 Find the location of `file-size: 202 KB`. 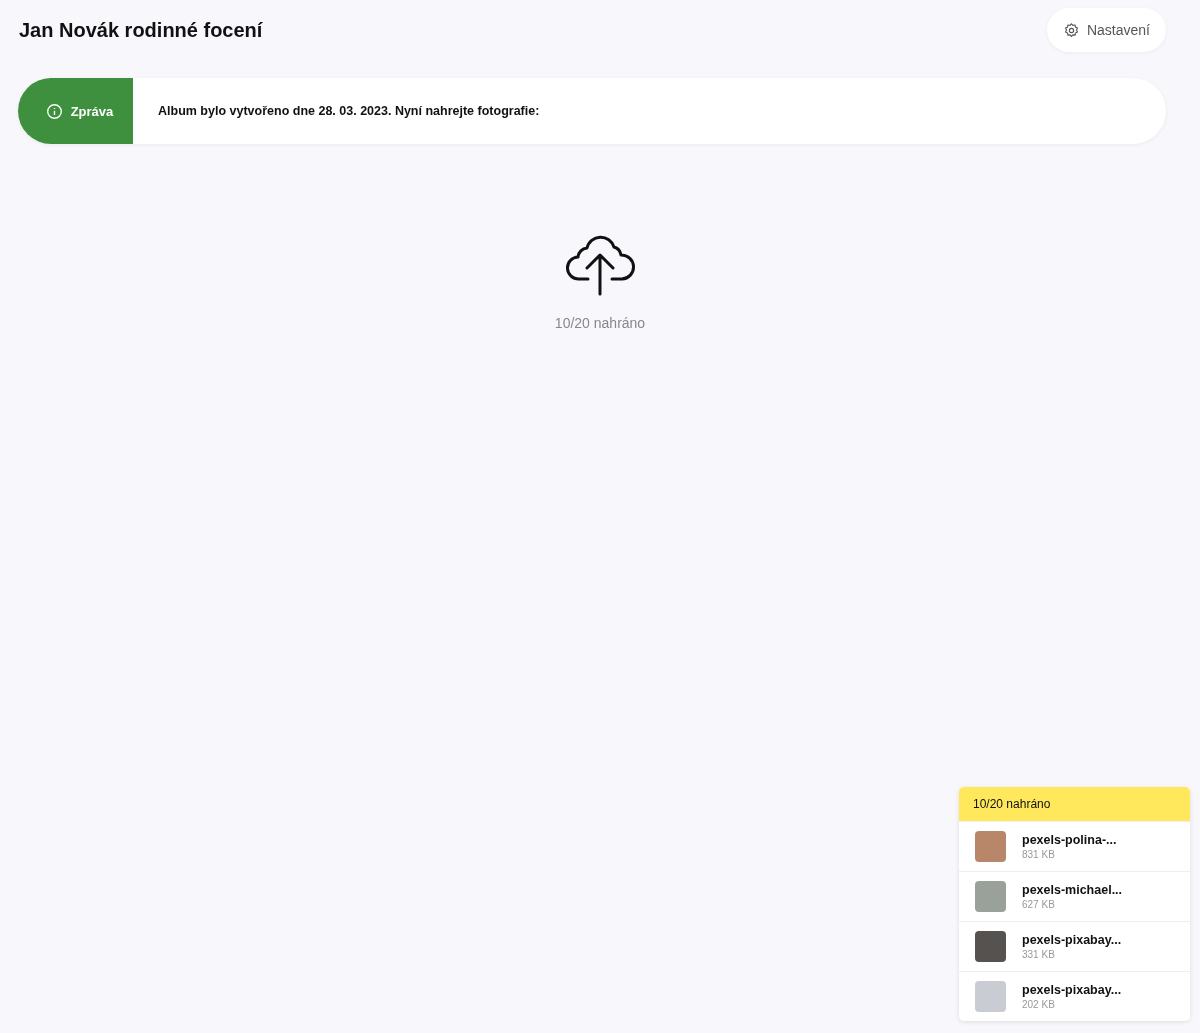

file-size: 202 KB is located at coordinates (1039, 1004).